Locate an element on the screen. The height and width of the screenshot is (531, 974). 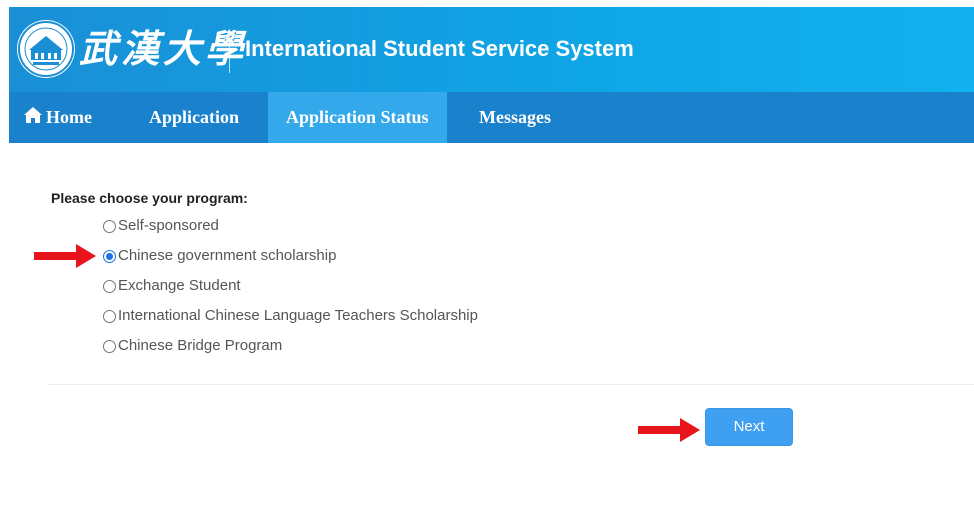
nav-application-status: Application Status is located at coordinates (357, 117).